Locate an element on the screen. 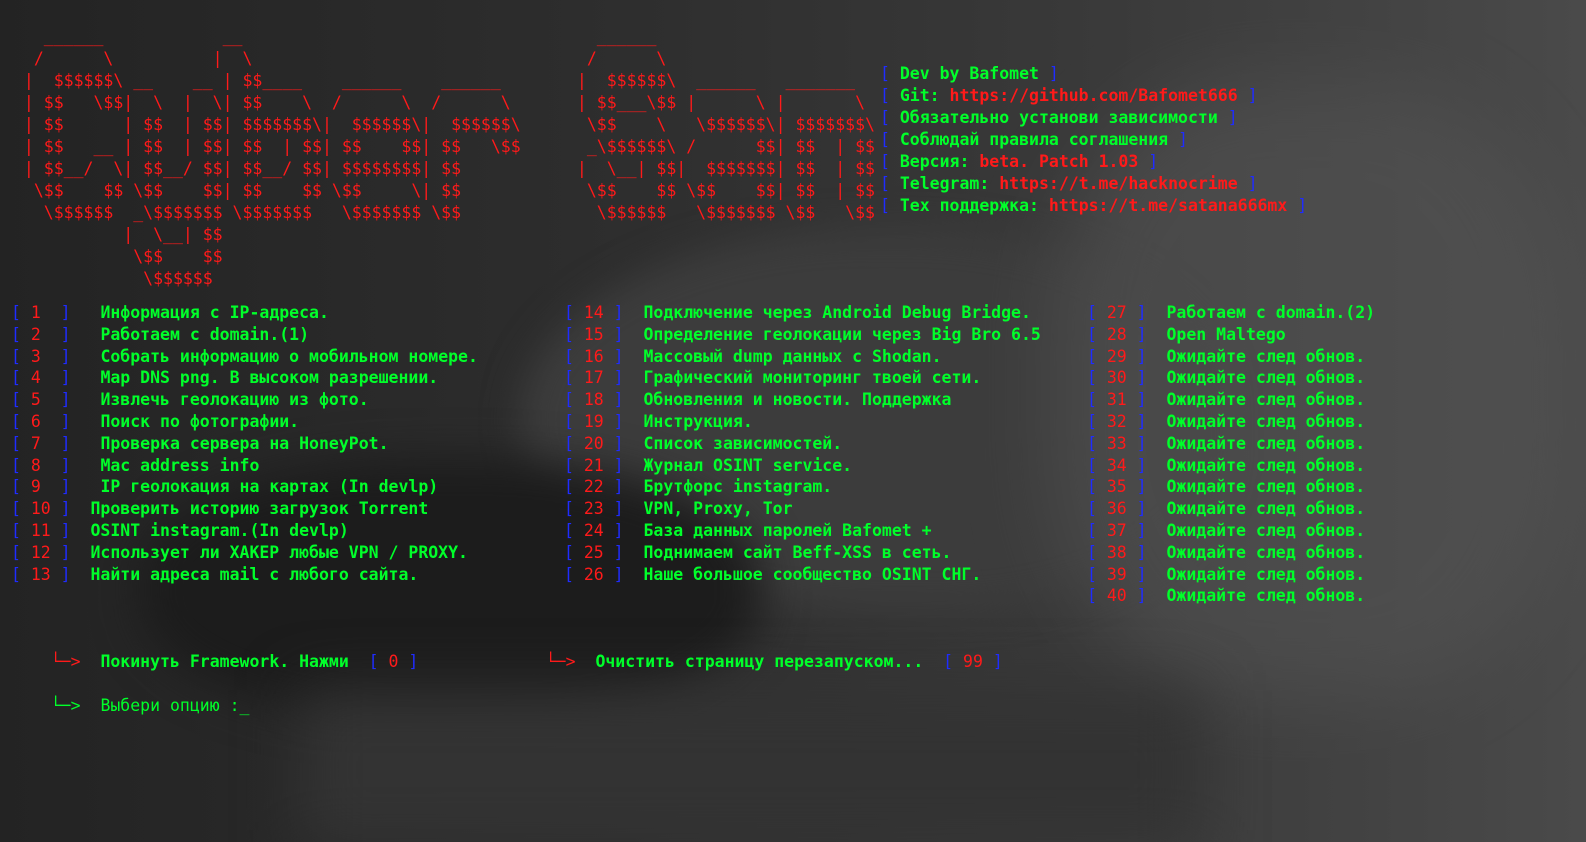 Image resolution: width=1586 pixels, height=842 pixels. menu-option-number: 17 is located at coordinates (593, 378).